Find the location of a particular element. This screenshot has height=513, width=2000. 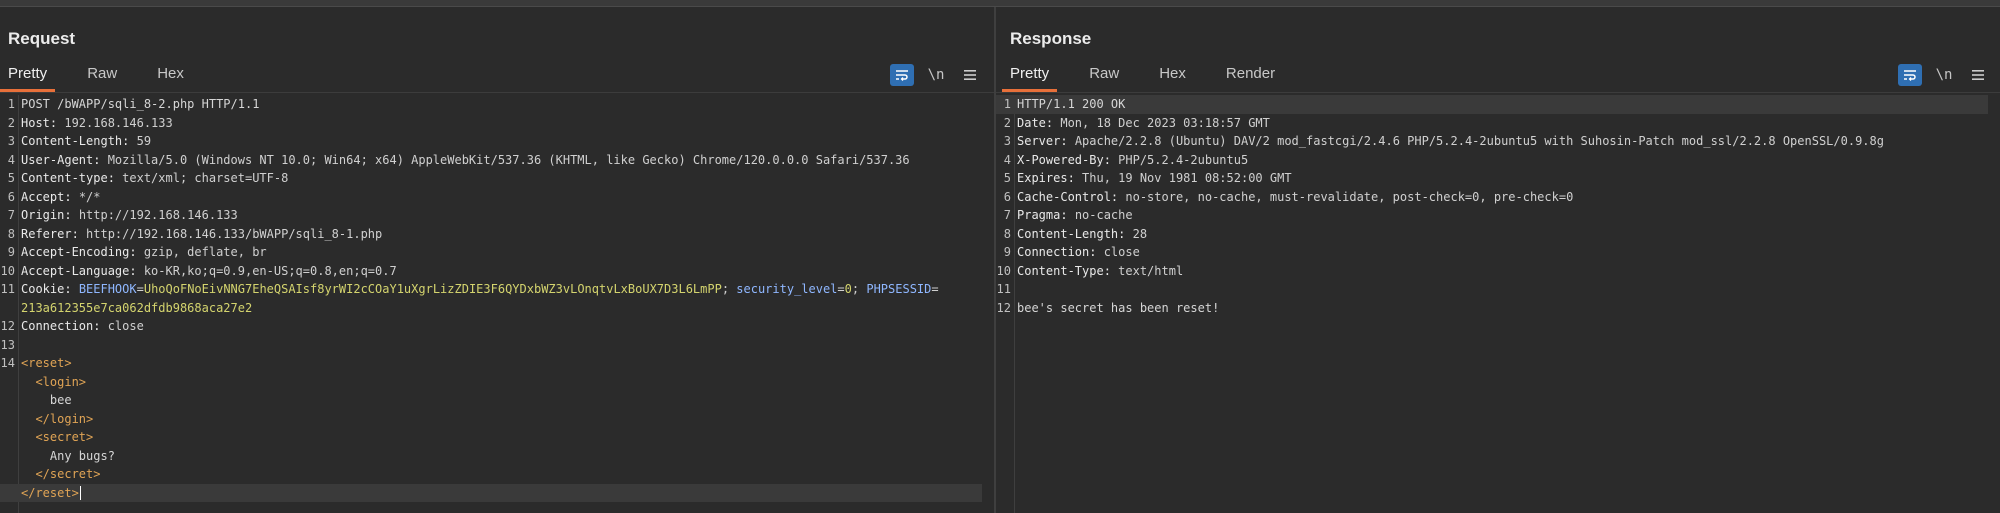

header-line: 4 X-Powered-By: PHP/5.2.4-2ubuntu5 is located at coordinates (1126, 159).